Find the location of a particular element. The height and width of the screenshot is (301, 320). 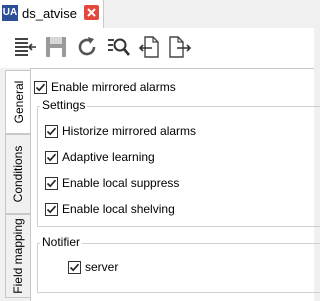

adaptive-learning-checkbox: Adaptive learning is located at coordinates (100, 157).